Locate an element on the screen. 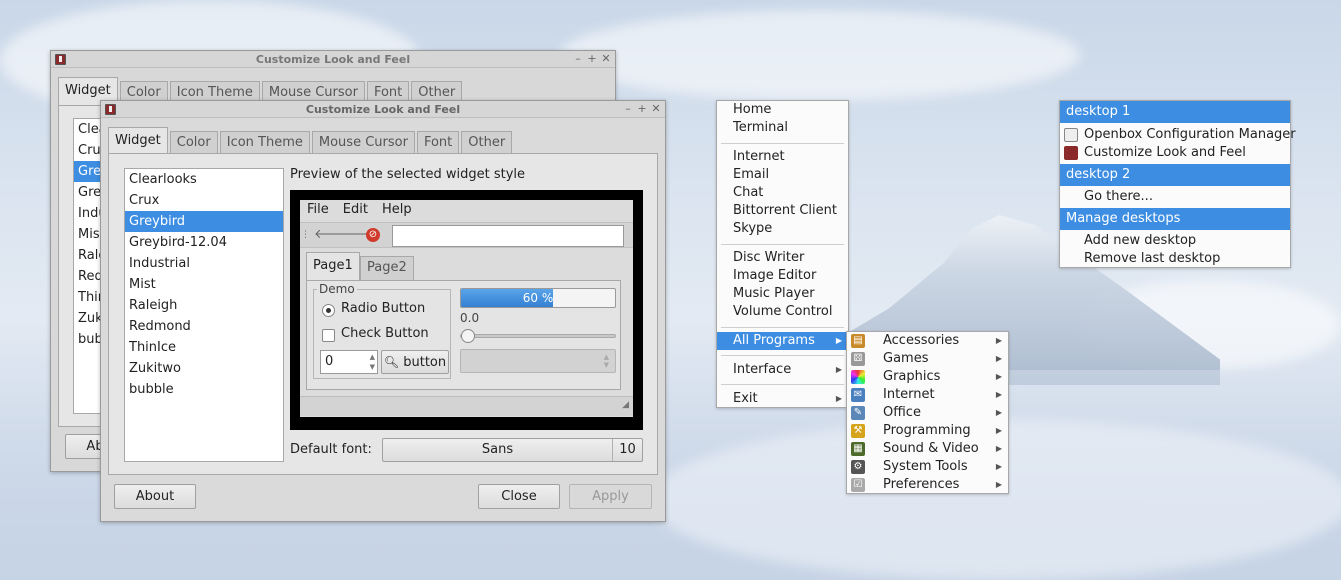  back-arrow-icon: 🡐 is located at coordinates (331, 235).